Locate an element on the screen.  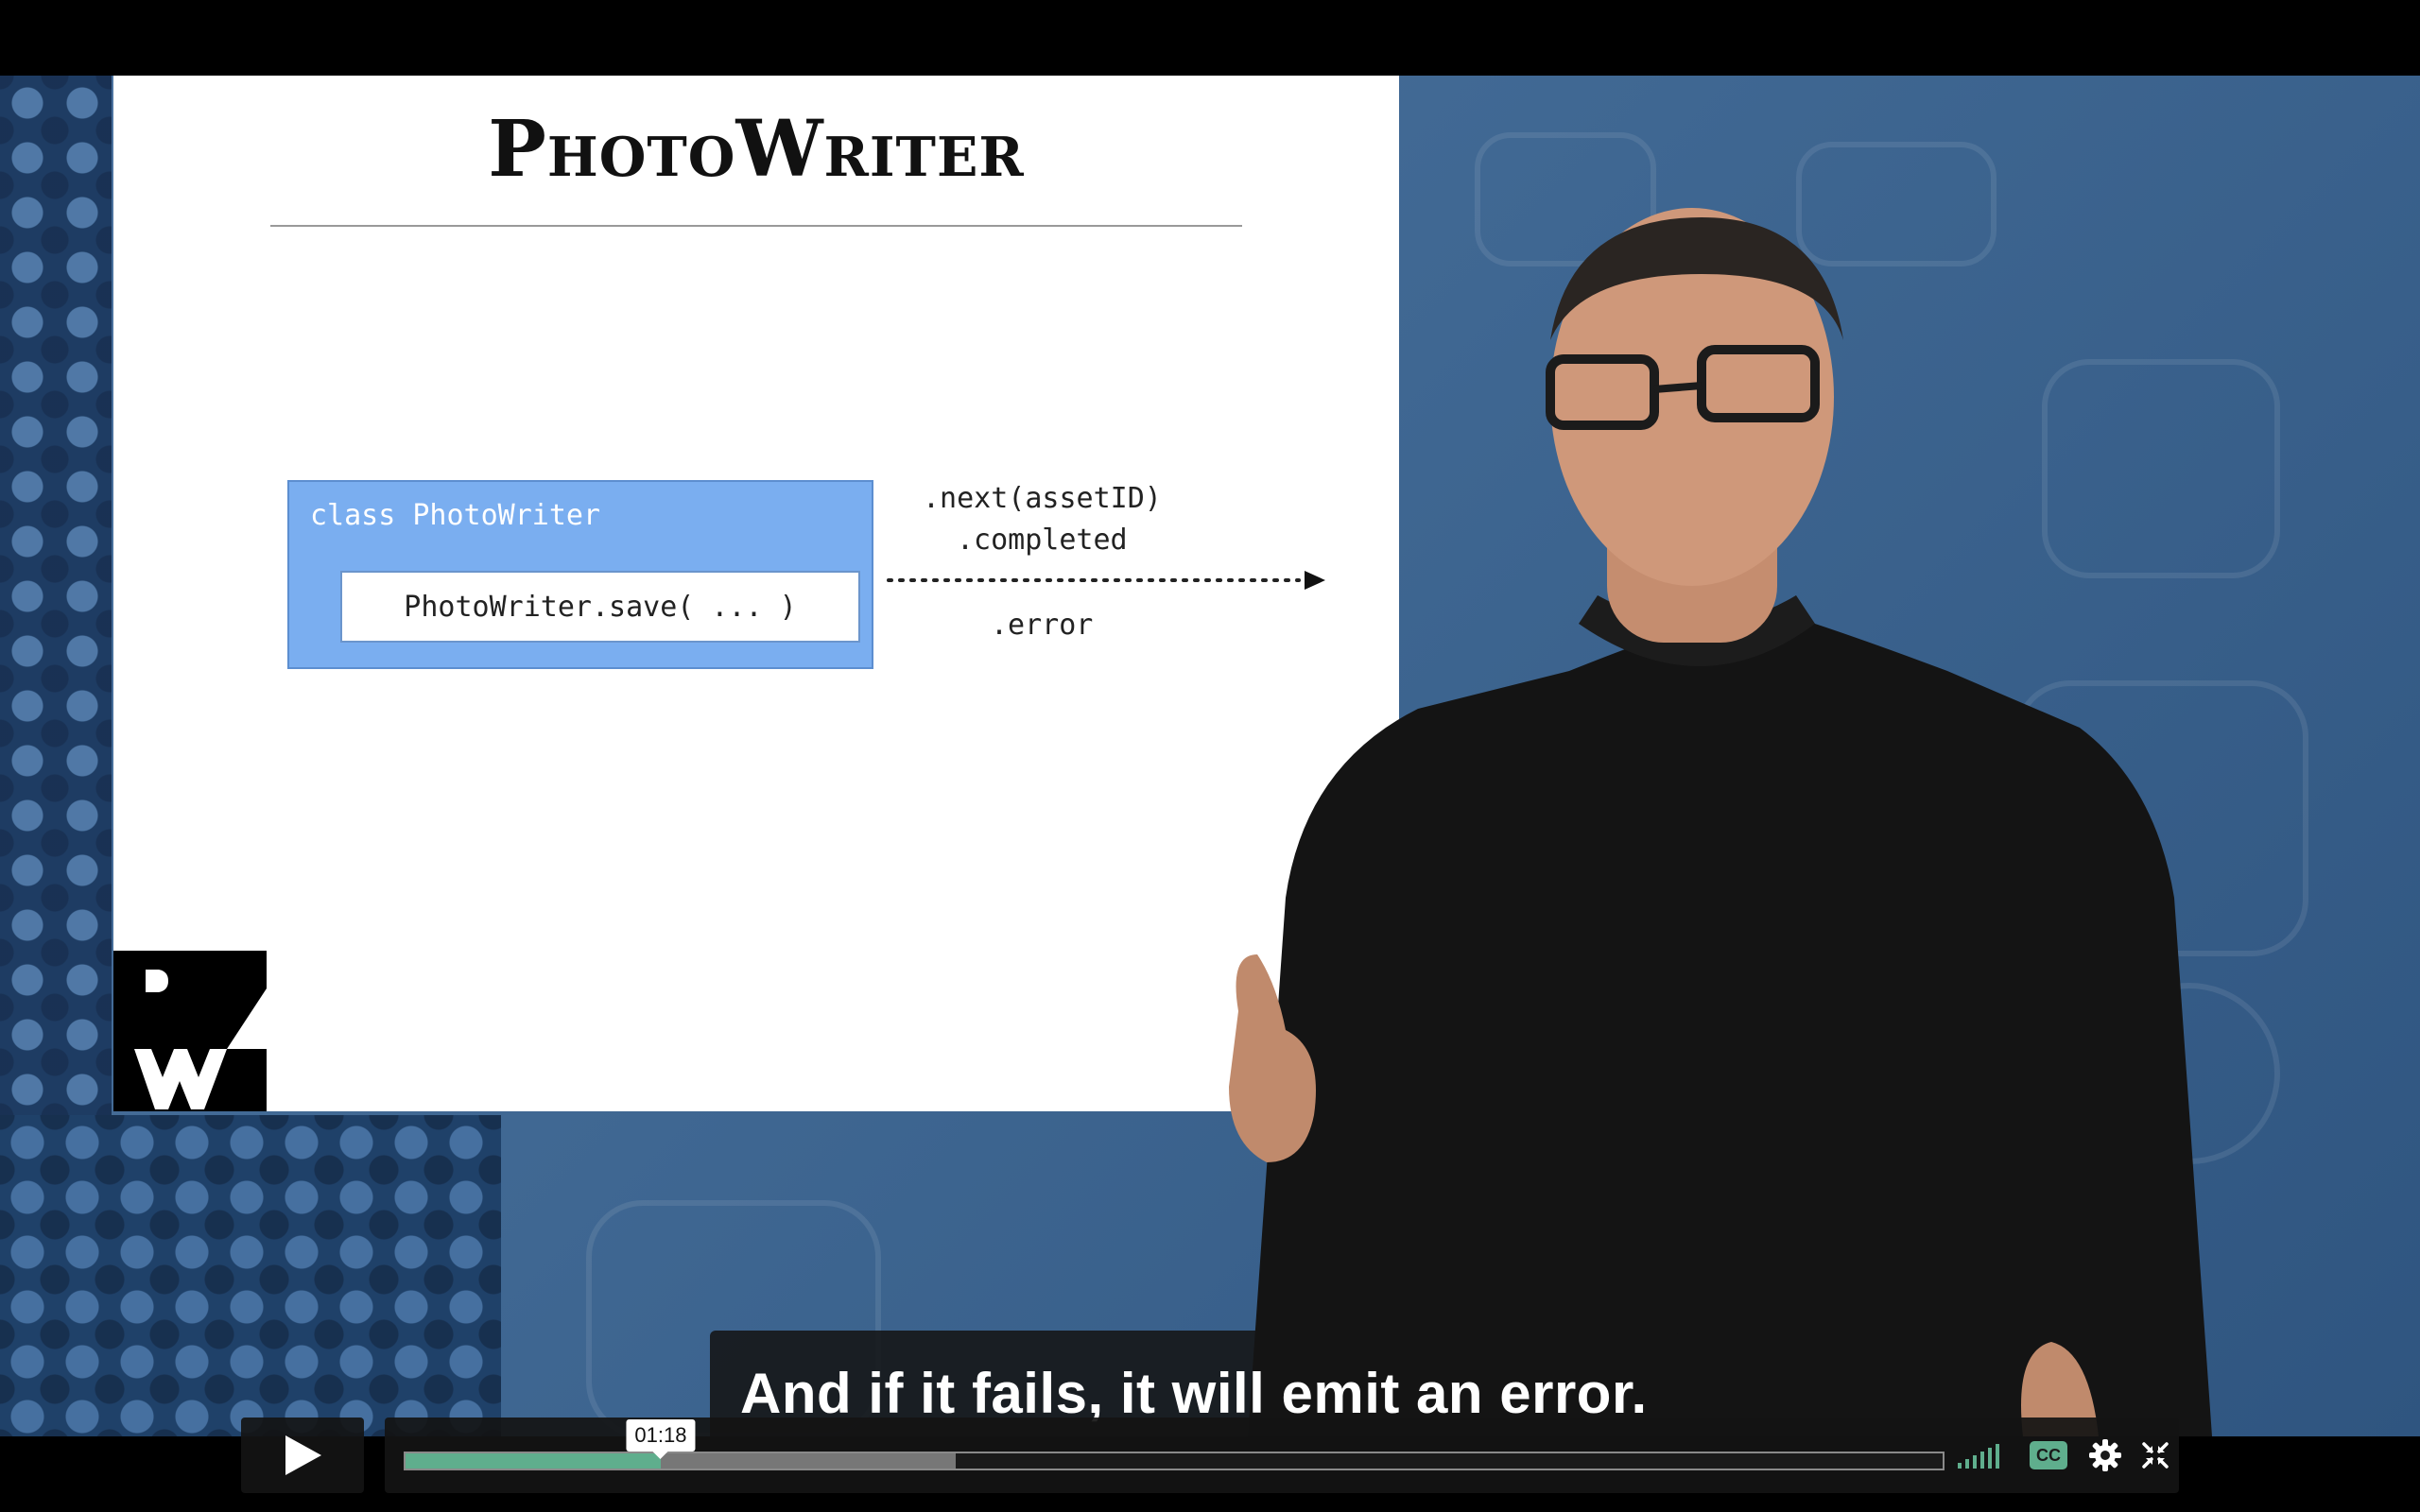
video-player-controls: 01:18 CC is located at coordinates (1210, 1455).